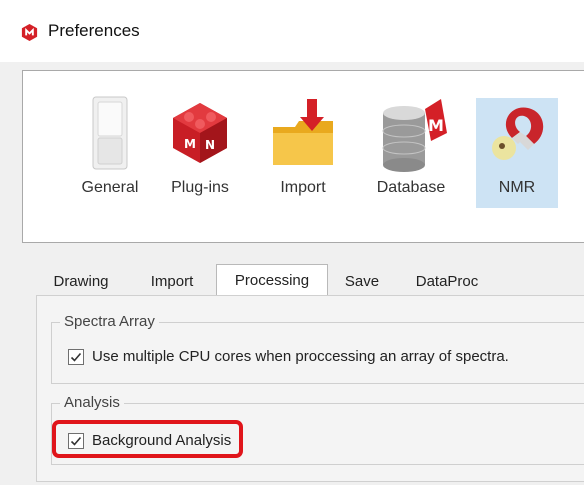  I want to click on svg-text: N, so click(210, 145).